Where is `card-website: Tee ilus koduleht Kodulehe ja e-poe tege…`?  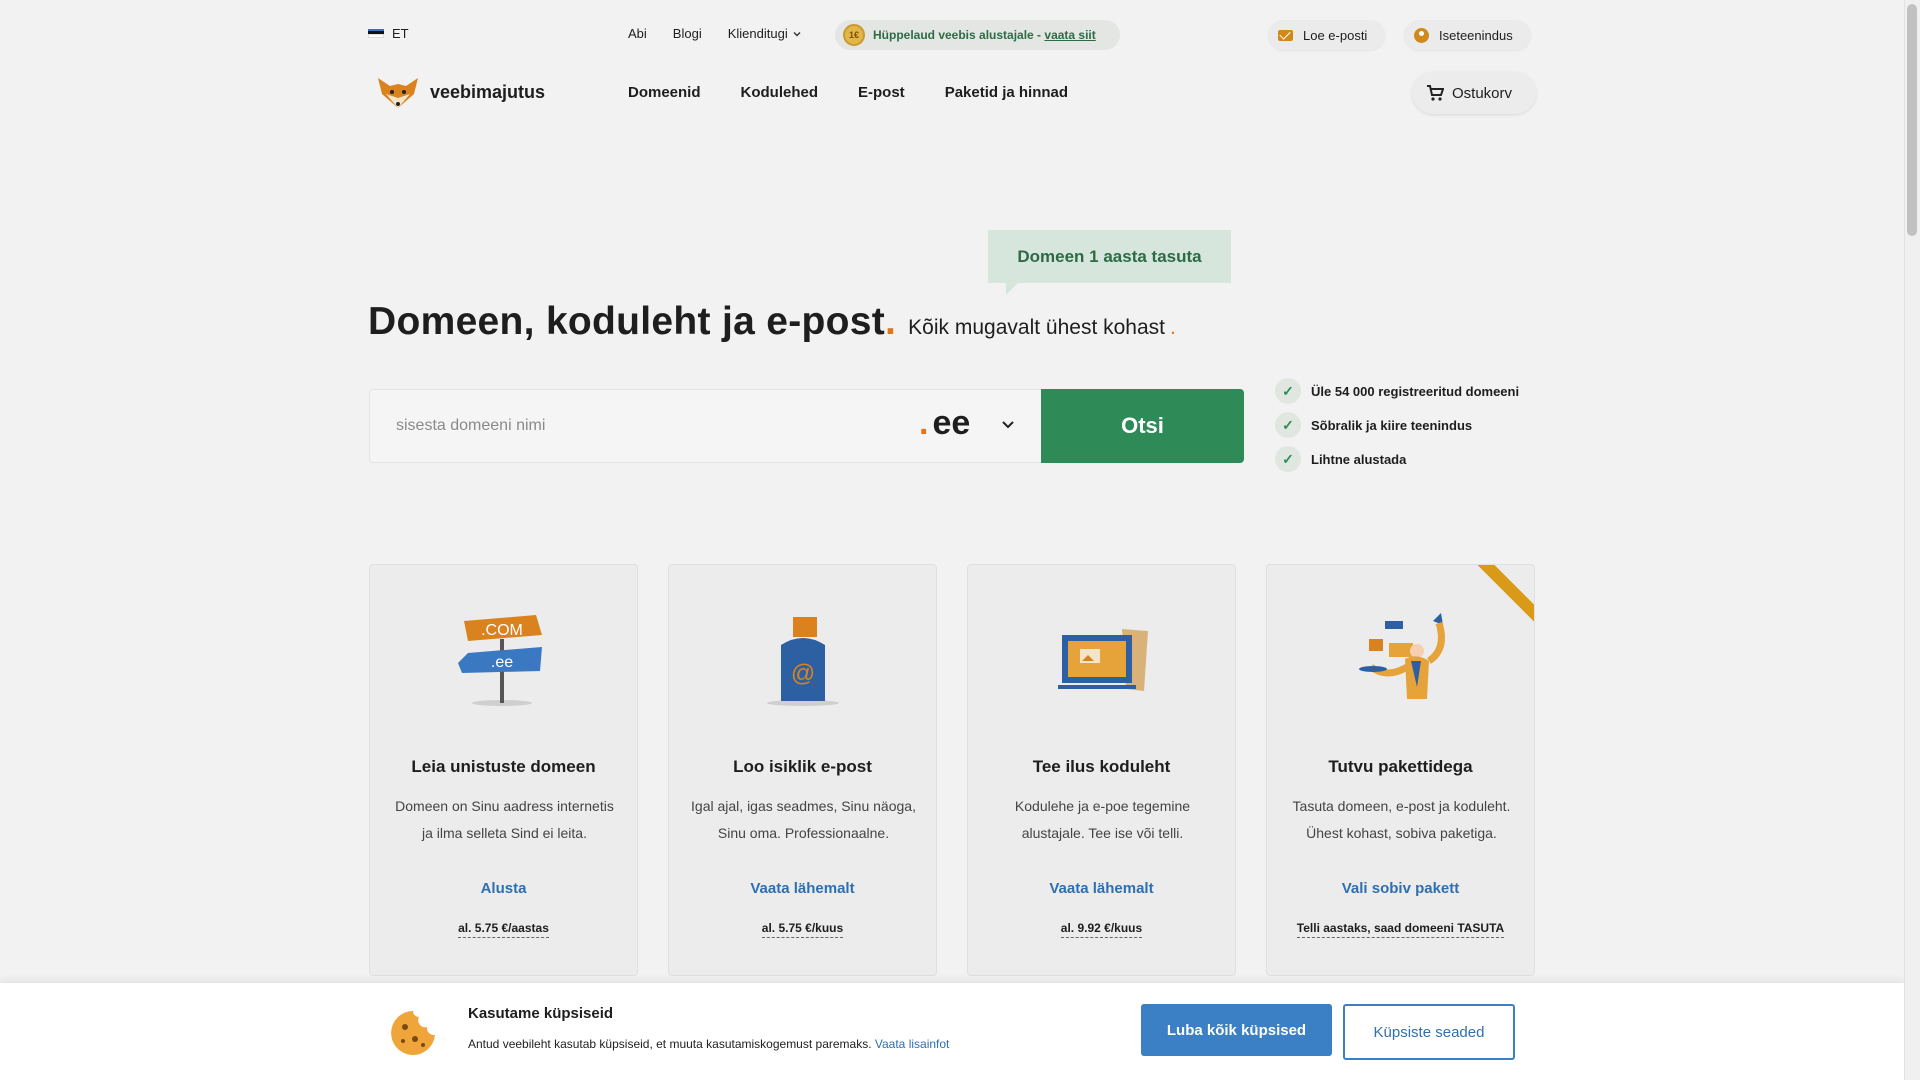
card-website: Tee ilus koduleht Kodulehe ja e-poe tege… is located at coordinates (1101, 770).